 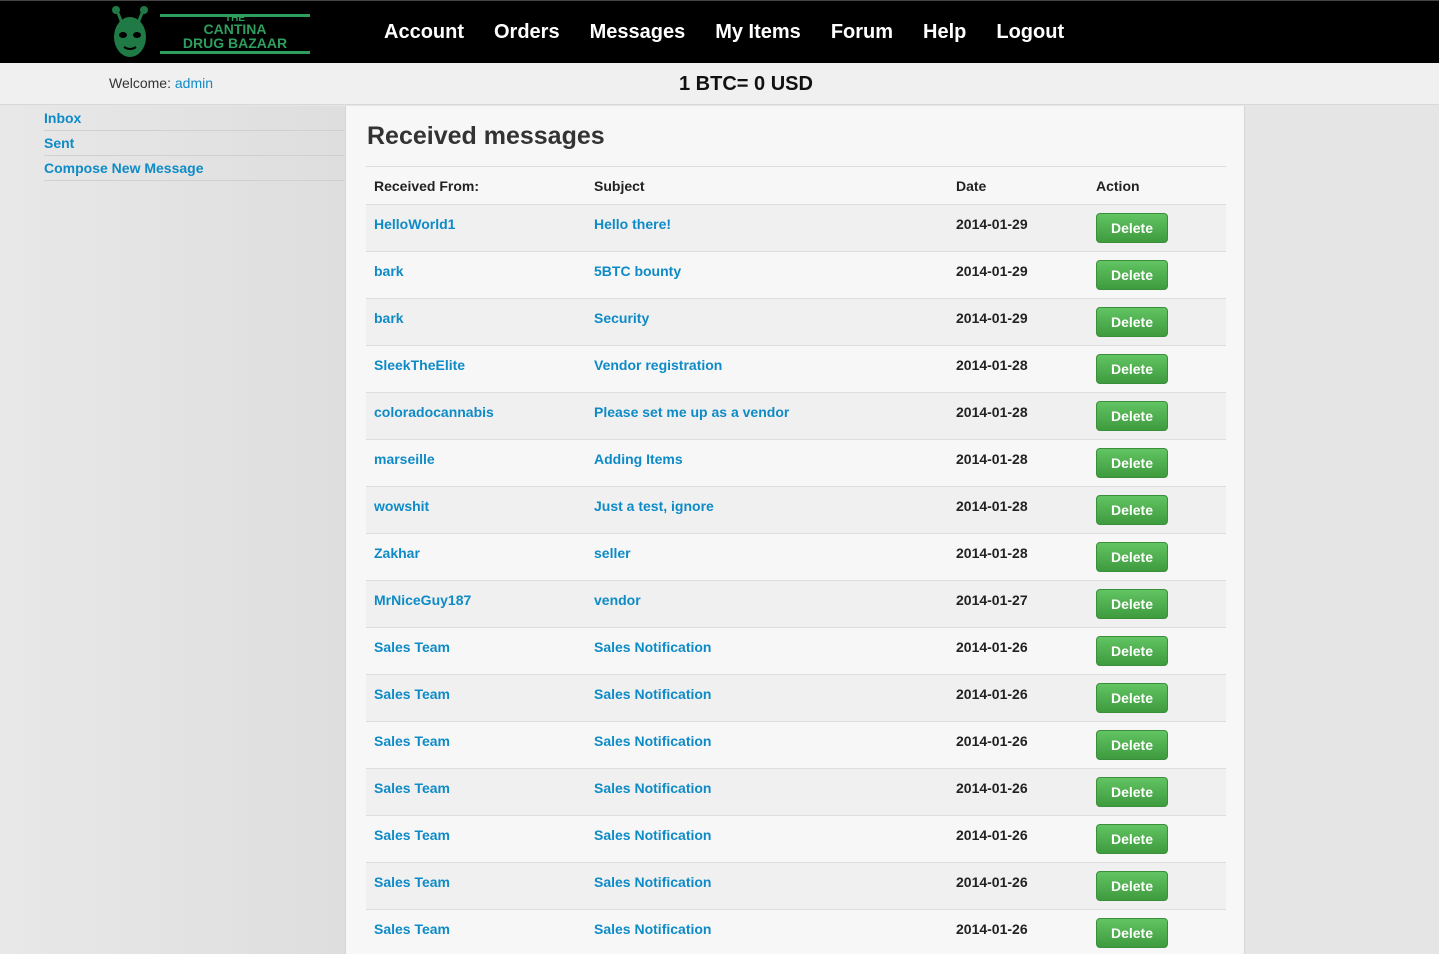 What do you see at coordinates (796, 463) in the screenshot?
I see `table-row: marseille Adding Items 2014-01-28 Delete` at bounding box center [796, 463].